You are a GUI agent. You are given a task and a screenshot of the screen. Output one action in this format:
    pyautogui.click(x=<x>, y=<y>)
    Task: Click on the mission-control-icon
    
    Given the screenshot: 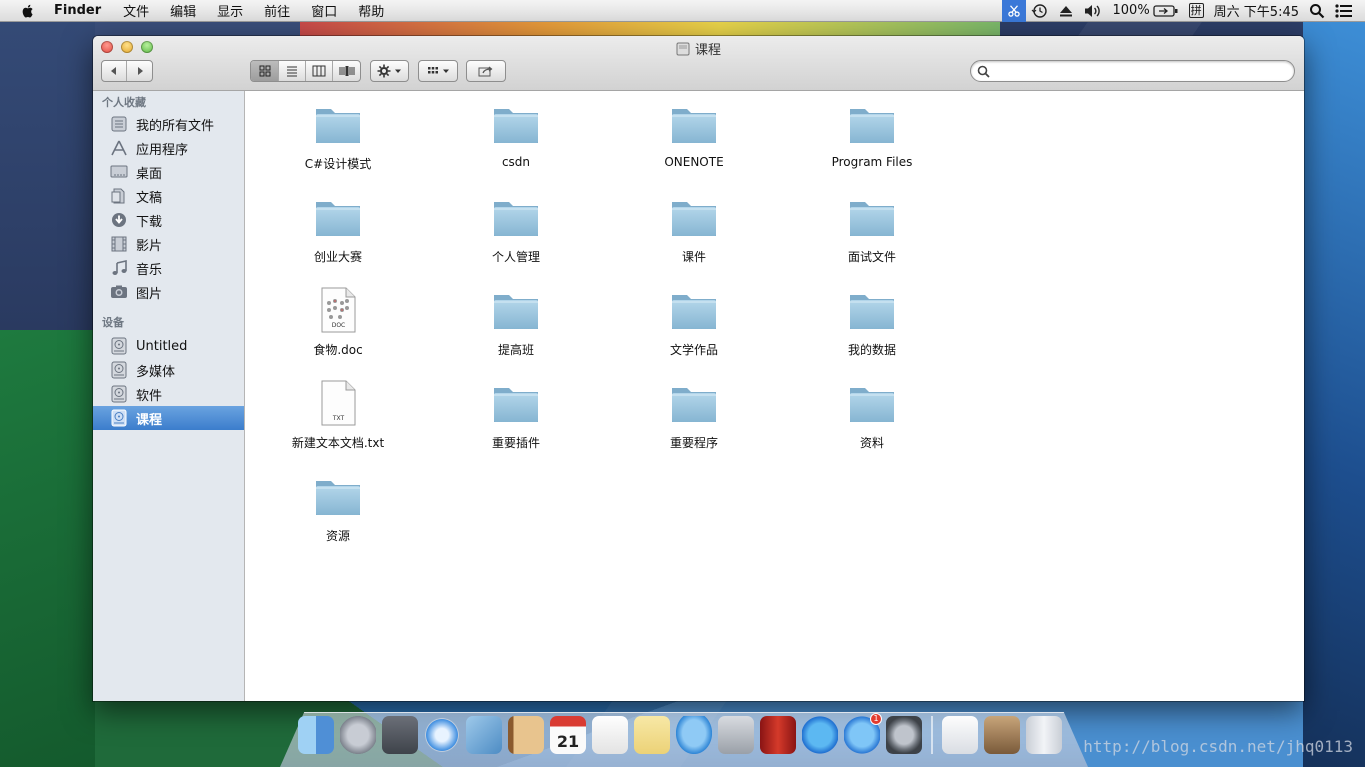 What is the action you would take?
    pyautogui.click(x=400, y=735)
    